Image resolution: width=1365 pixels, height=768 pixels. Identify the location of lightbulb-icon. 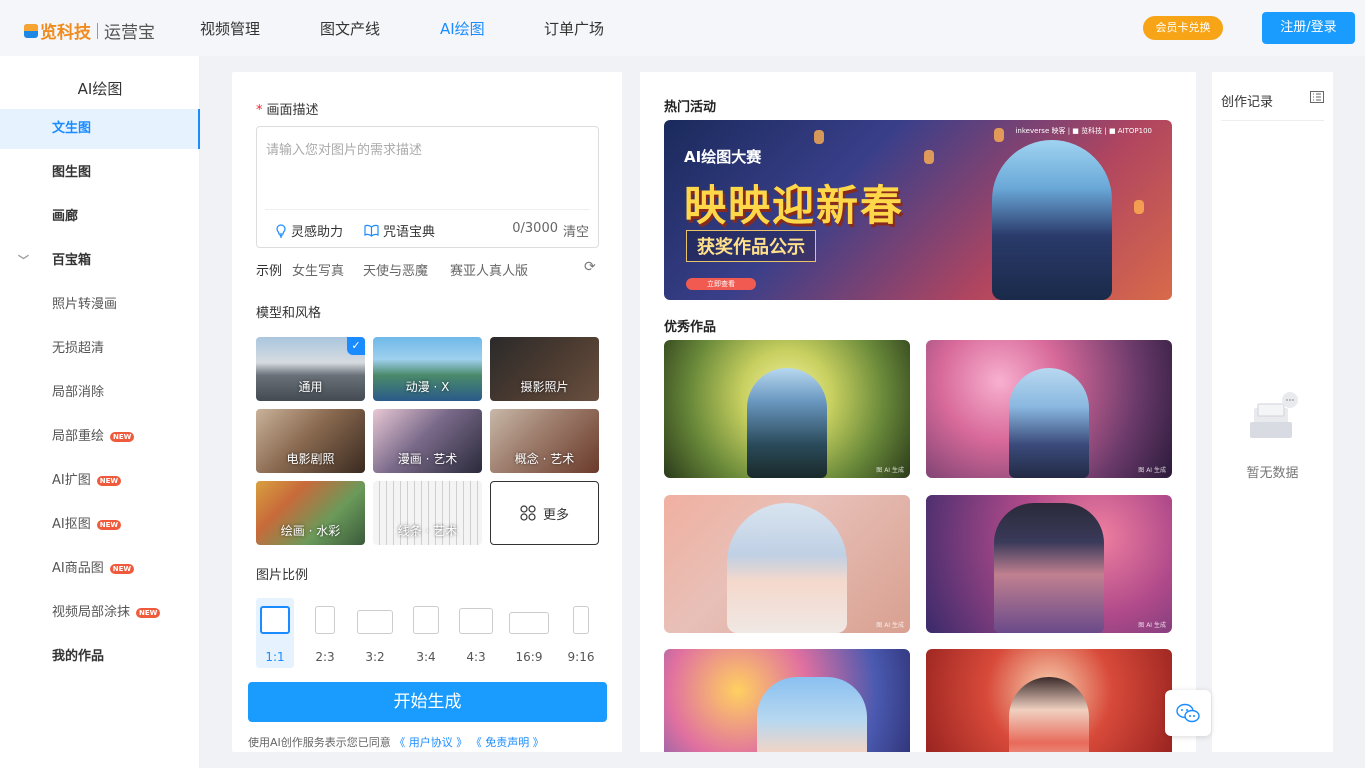
(281, 230).